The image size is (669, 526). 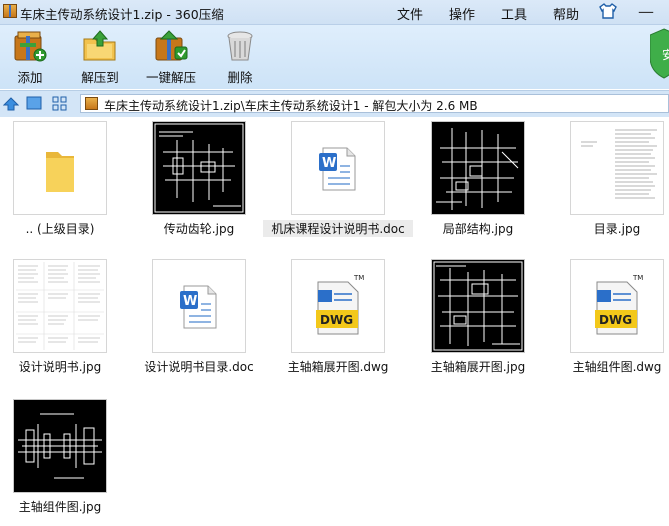 What do you see at coordinates (99, 45) in the screenshot?
I see `extract-folder-icon` at bounding box center [99, 45].